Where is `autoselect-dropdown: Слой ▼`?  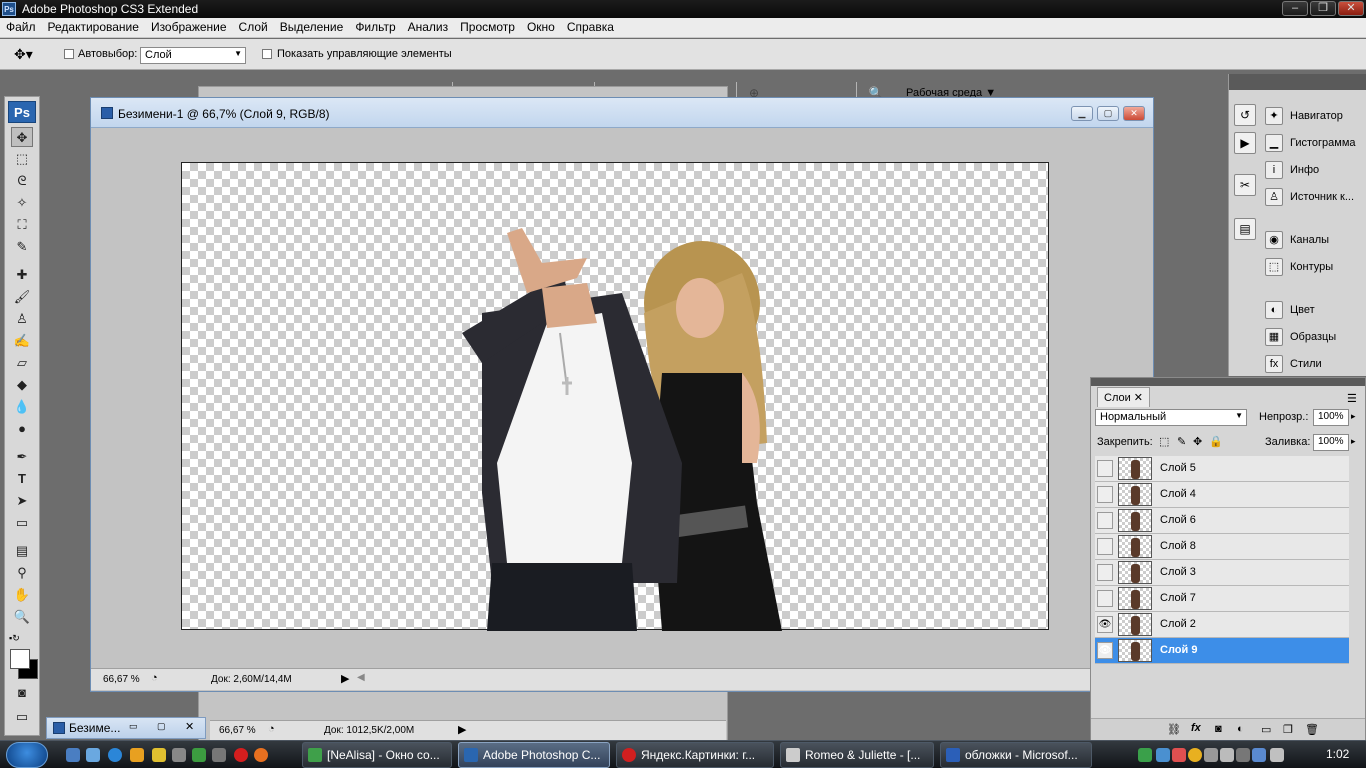
autoselect-dropdown: Слой ▼ is located at coordinates (193, 55).